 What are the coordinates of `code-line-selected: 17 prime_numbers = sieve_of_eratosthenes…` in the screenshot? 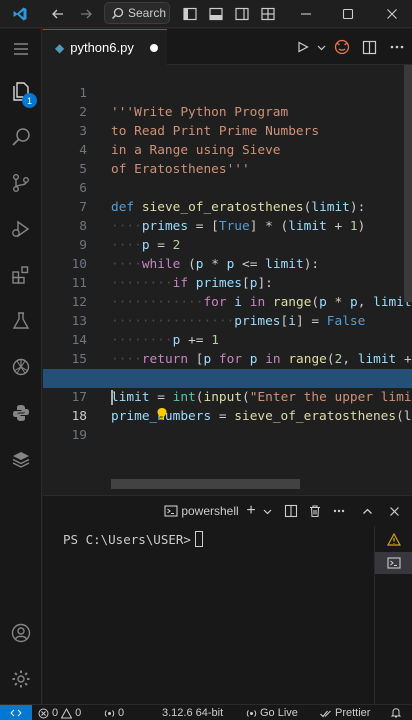 It's located at (227, 396).